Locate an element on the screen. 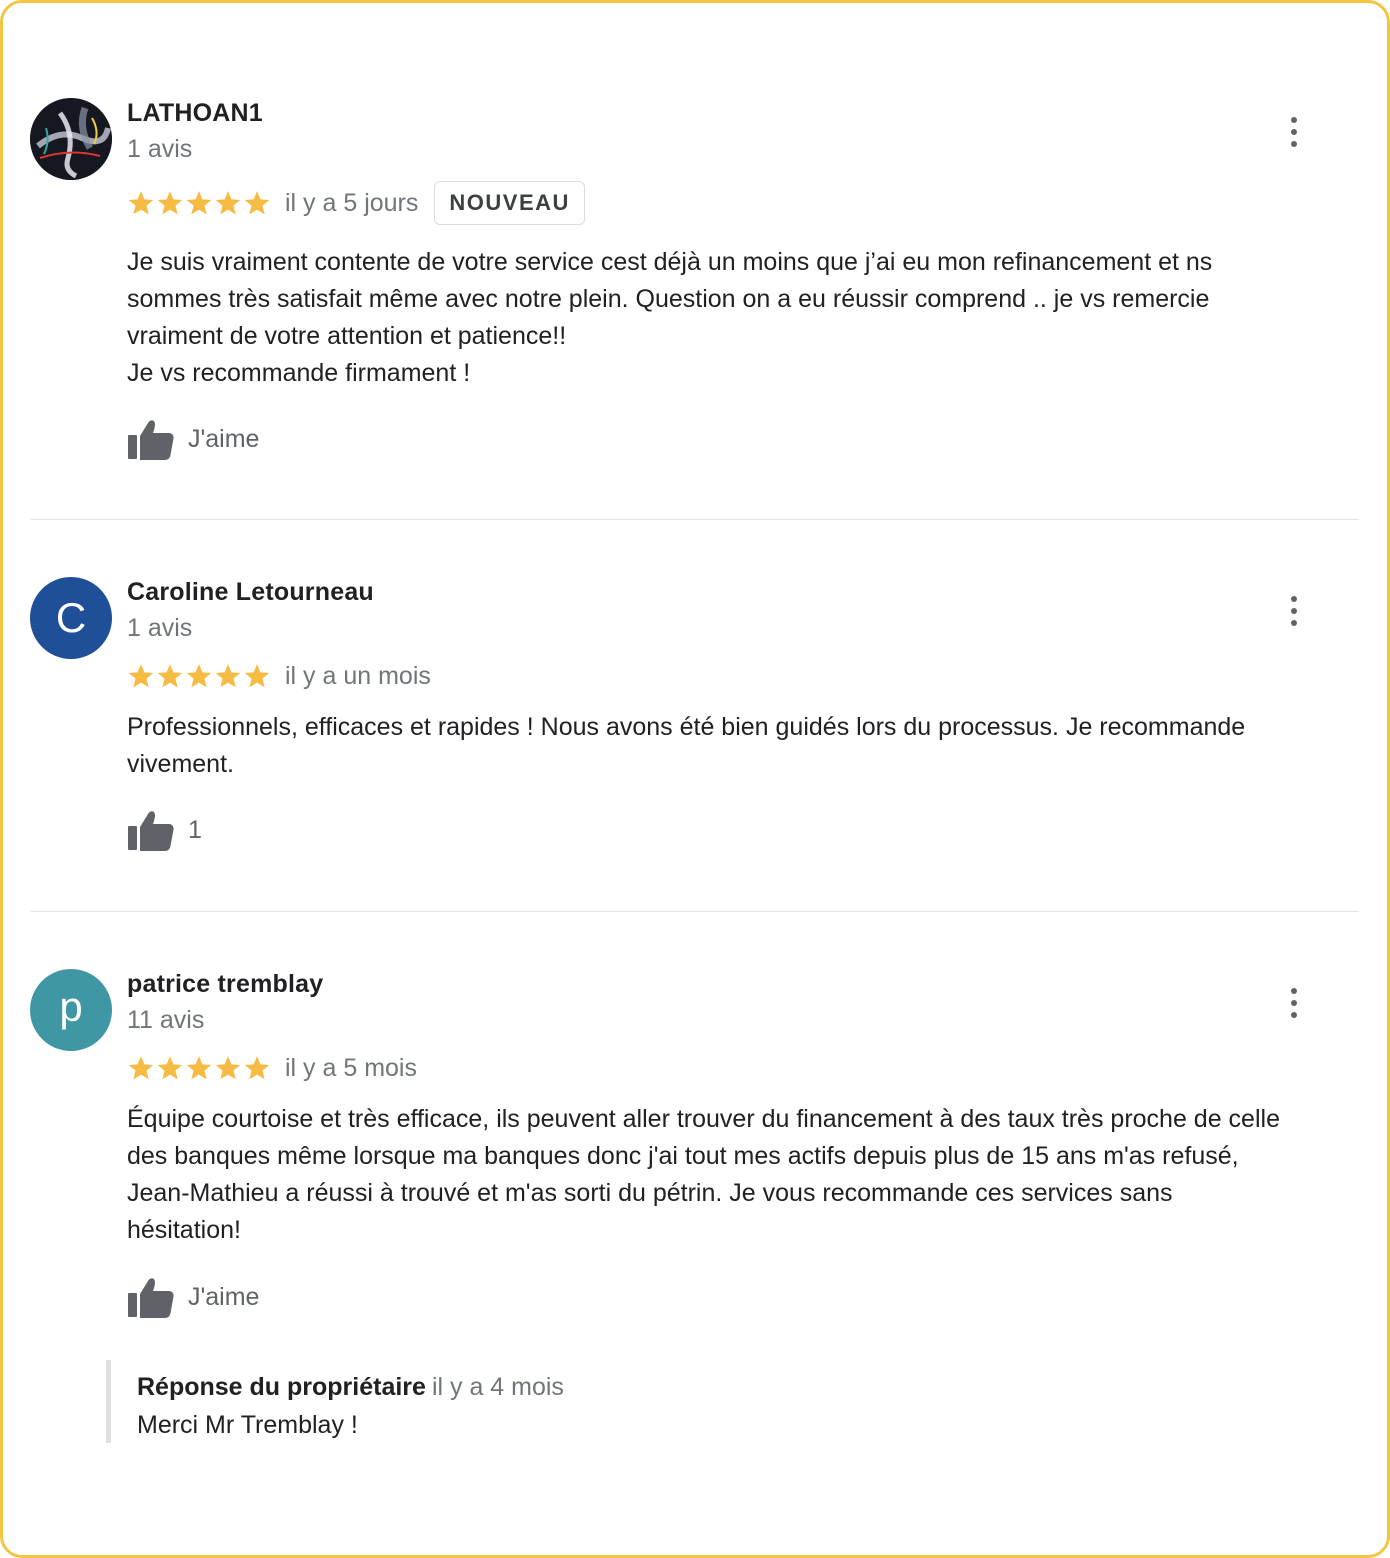 The width and height of the screenshot is (1390, 1558). owner-reply-header: Réponse du propriétaire il y a 4 mois is located at coordinates (350, 1387).